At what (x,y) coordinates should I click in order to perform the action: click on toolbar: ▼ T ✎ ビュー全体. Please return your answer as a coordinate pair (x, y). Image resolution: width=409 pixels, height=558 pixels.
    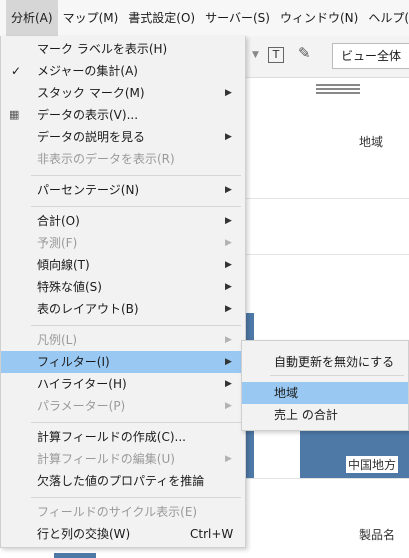
    Looking at the image, I should click on (327, 57).